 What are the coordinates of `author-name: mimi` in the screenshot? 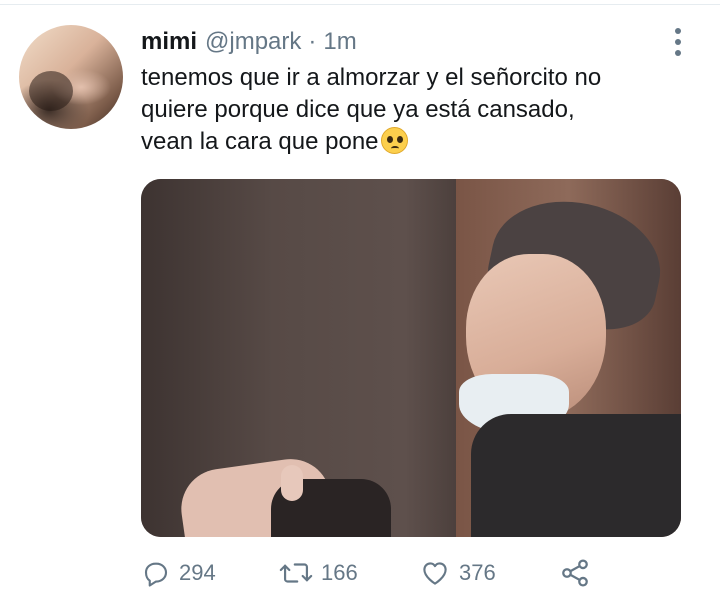 It's located at (169, 42).